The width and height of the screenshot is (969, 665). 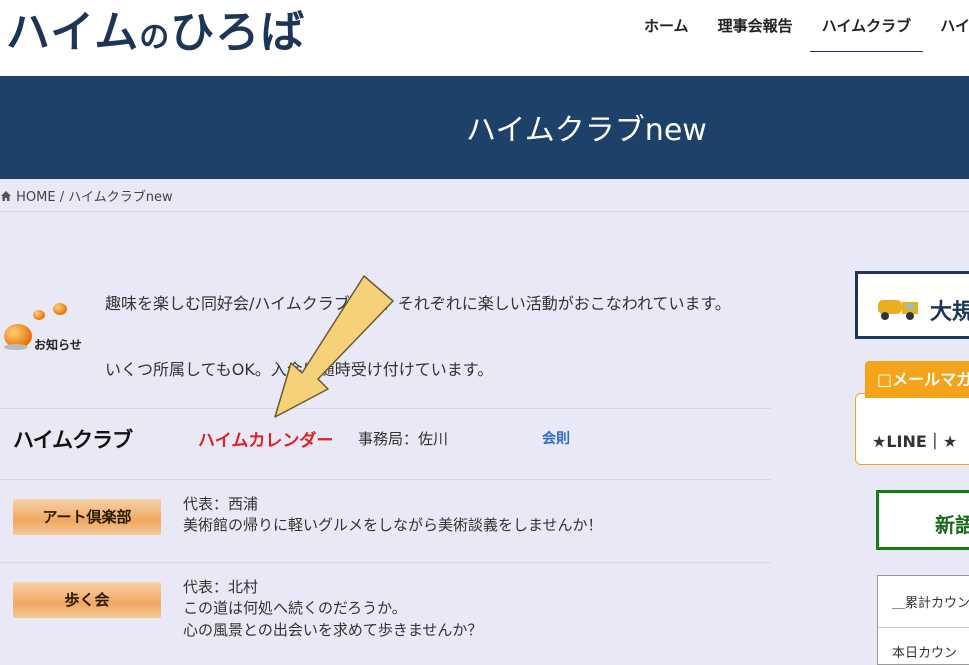 I want to click on club-badge-walking: 歩く会, so click(x=87, y=600).